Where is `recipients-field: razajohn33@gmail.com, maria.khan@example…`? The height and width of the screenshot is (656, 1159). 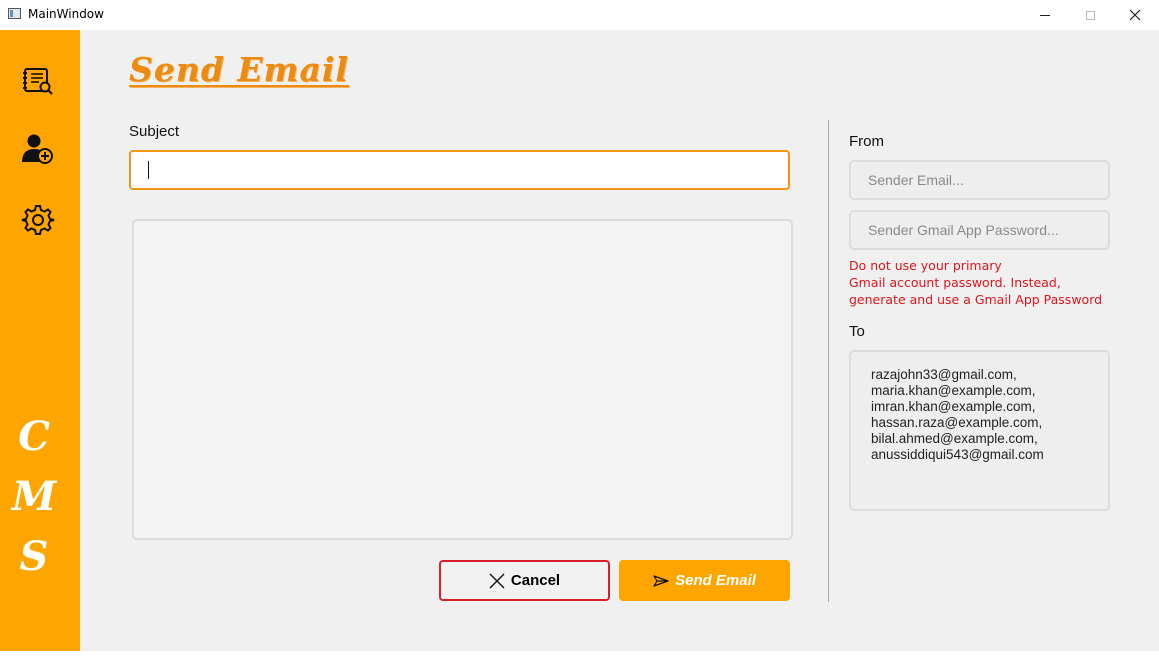
recipients-field: razajohn33@gmail.com, maria.khan@example… is located at coordinates (979, 430).